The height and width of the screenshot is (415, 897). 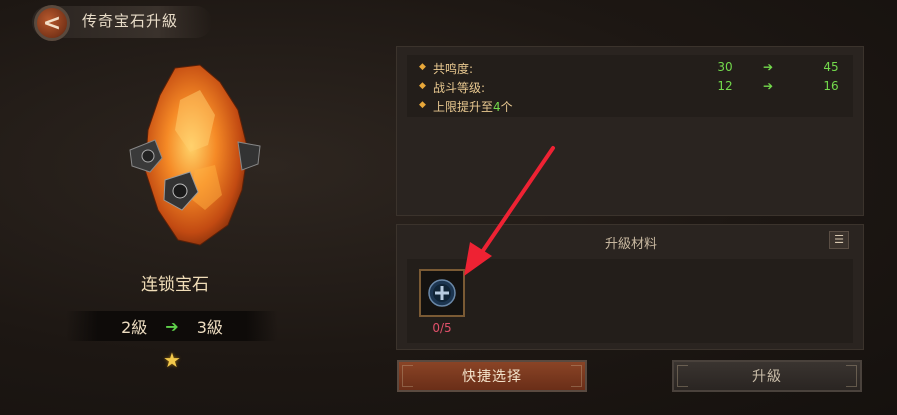 I want to click on material-count: 0/5, so click(x=442, y=328).